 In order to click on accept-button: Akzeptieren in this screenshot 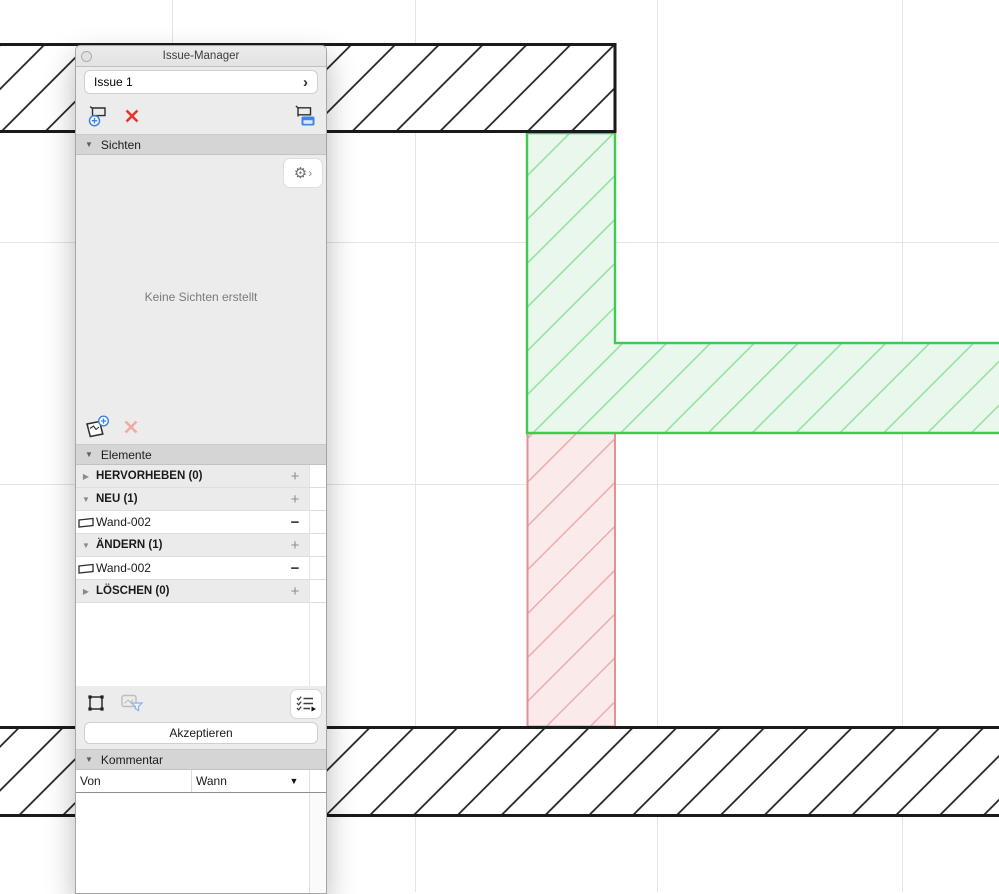, I will do `click(201, 733)`.